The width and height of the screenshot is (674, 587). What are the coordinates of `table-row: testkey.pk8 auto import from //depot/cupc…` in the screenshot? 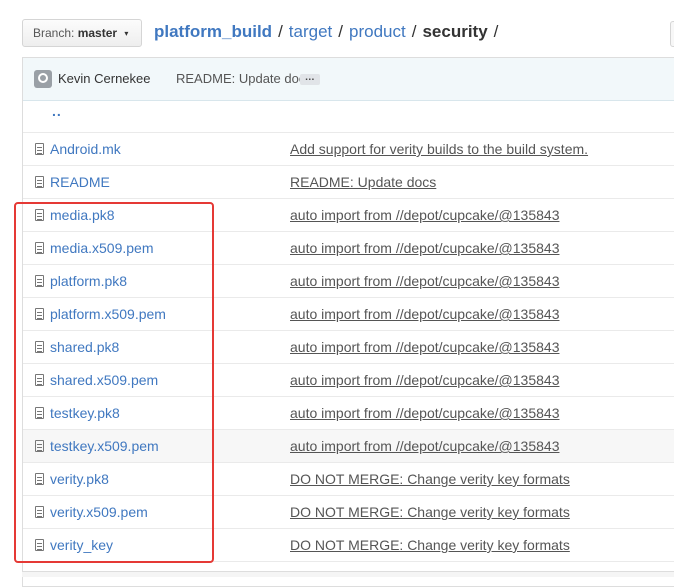 It's located at (348, 413).